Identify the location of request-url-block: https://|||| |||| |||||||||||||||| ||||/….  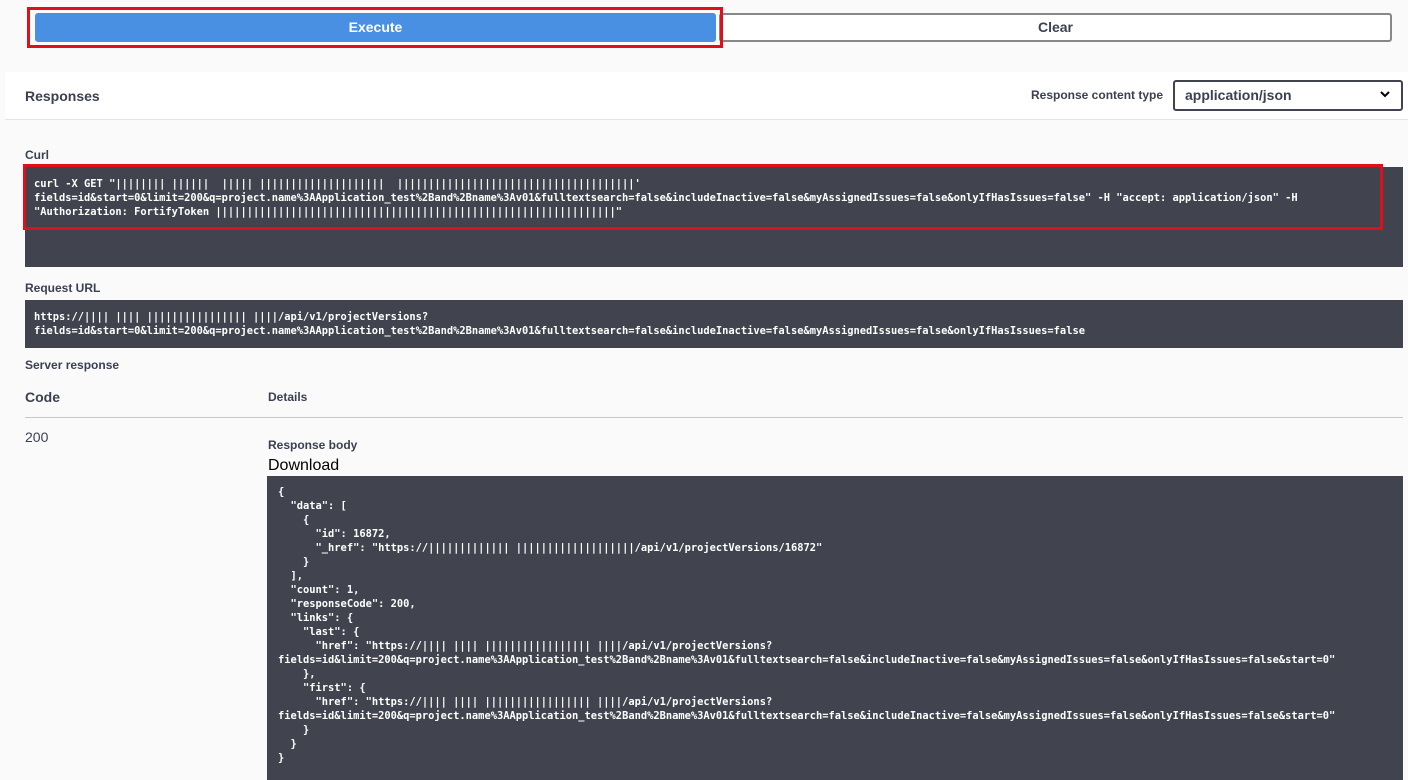
(714, 324).